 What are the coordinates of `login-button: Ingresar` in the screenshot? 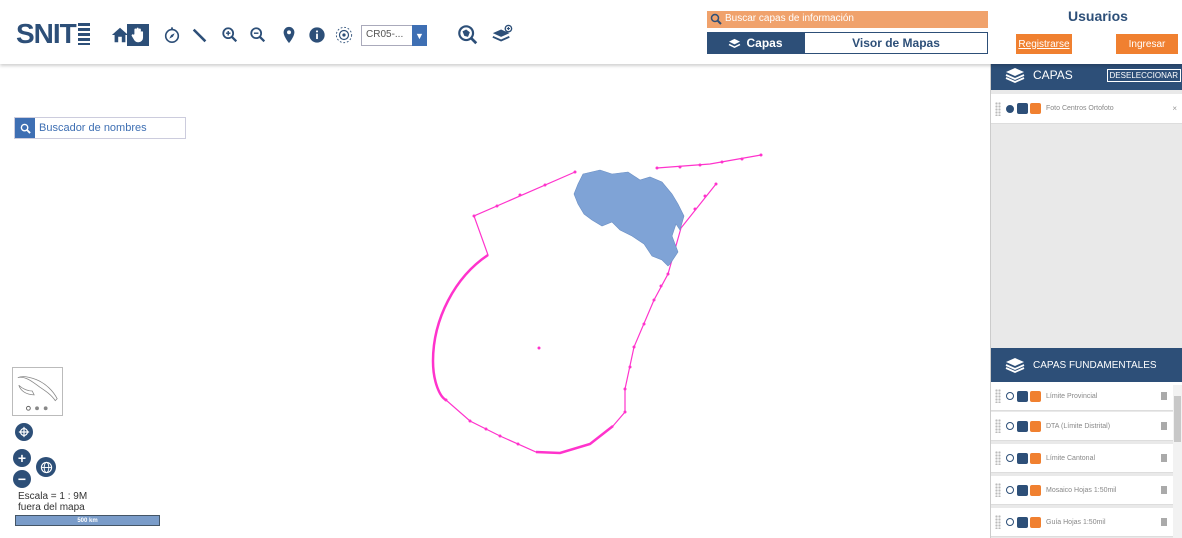 It's located at (1147, 44).